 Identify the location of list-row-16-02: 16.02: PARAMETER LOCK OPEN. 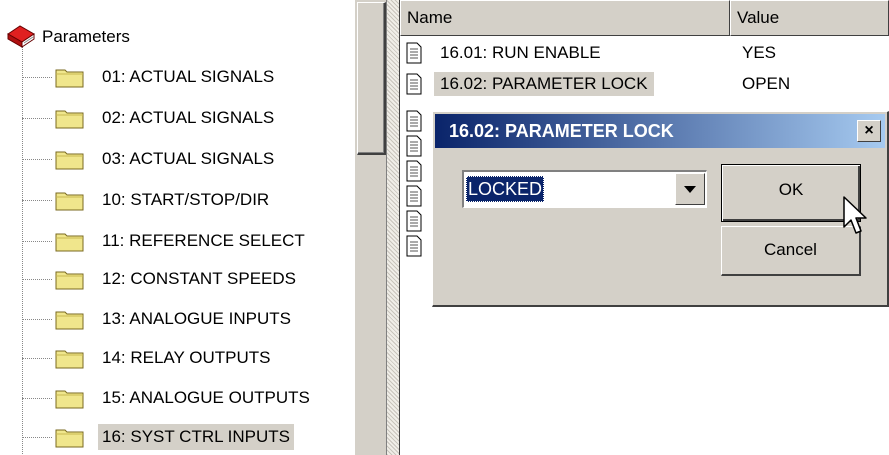
(644, 84).